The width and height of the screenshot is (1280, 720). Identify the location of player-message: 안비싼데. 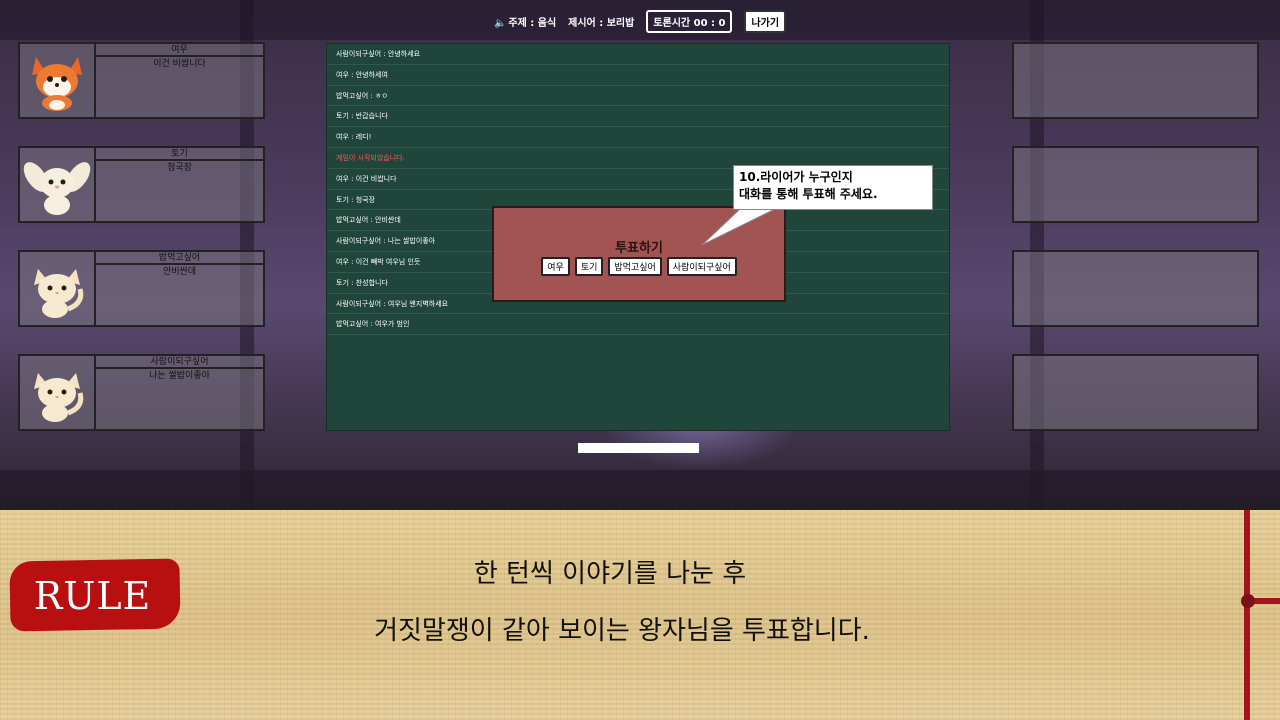
(179, 272).